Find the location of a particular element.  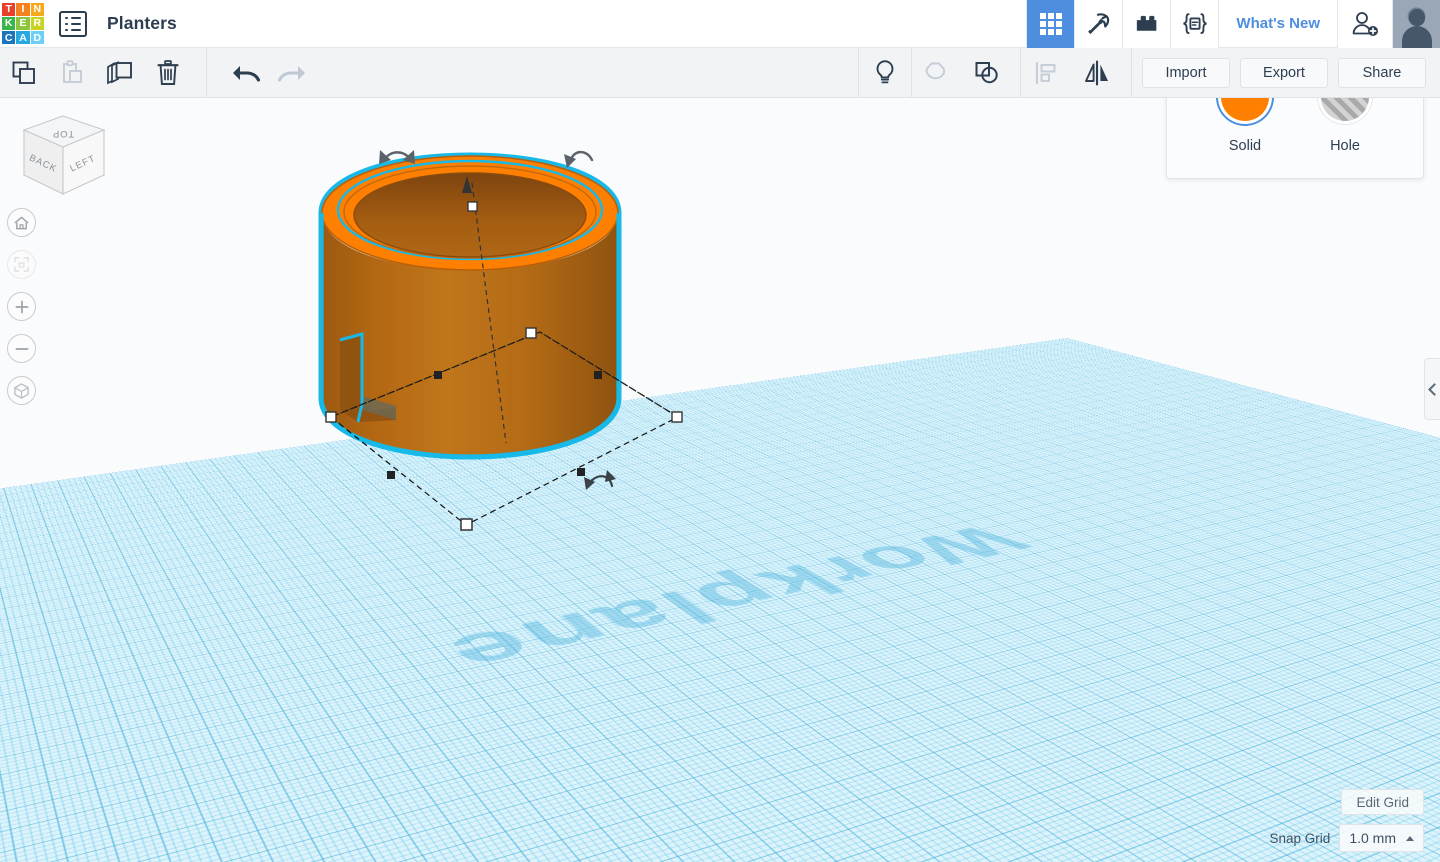

lego-brick-icon is located at coordinates (1147, 23).